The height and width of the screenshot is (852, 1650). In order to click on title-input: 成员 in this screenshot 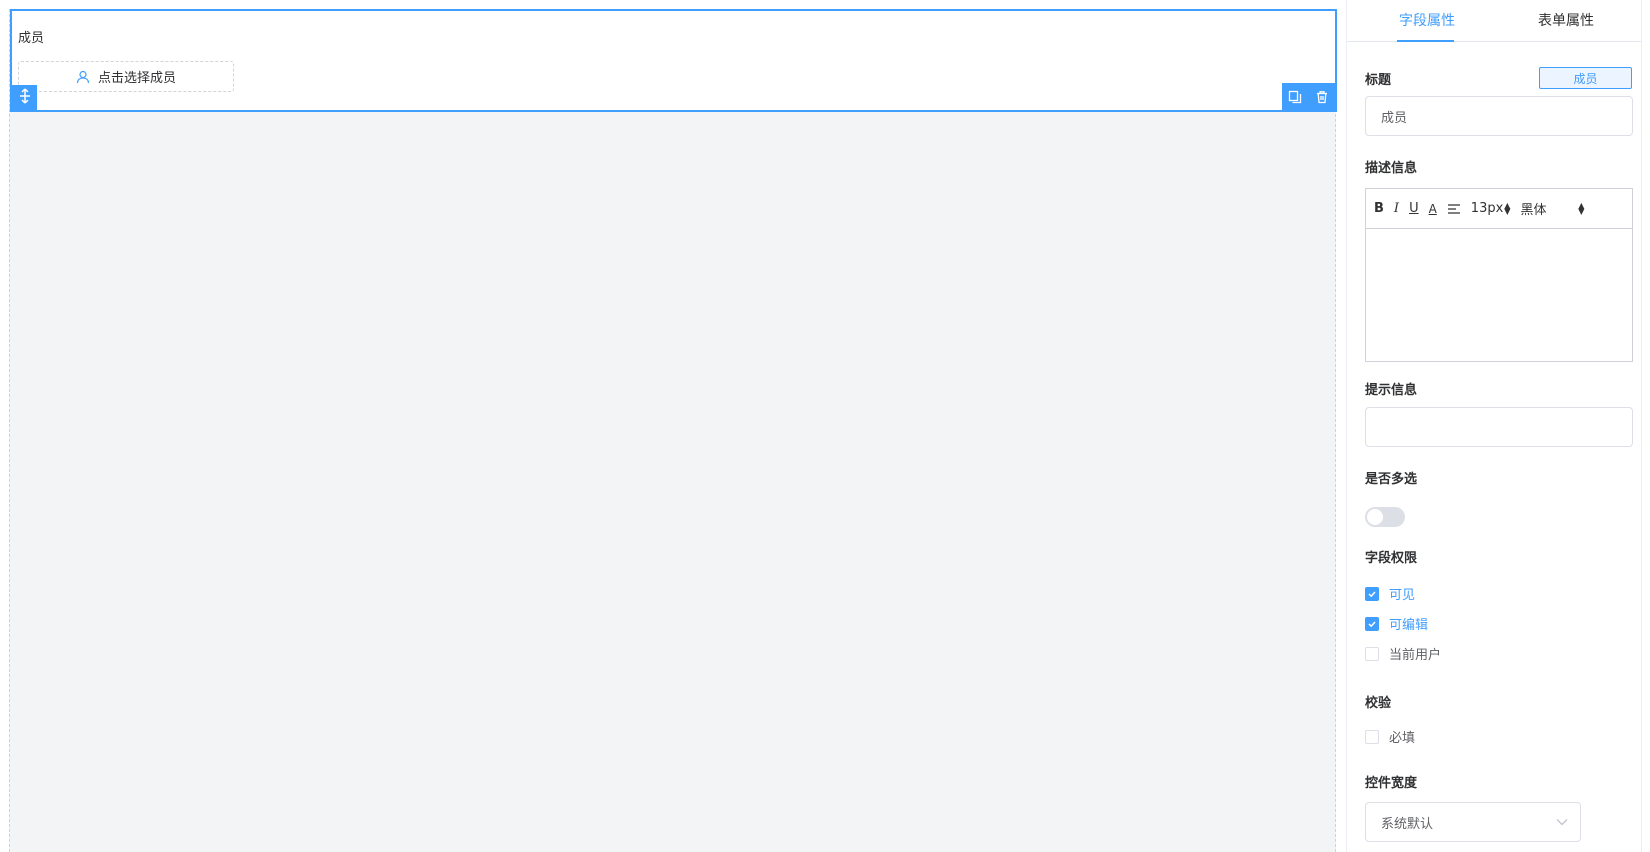, I will do `click(1499, 116)`.